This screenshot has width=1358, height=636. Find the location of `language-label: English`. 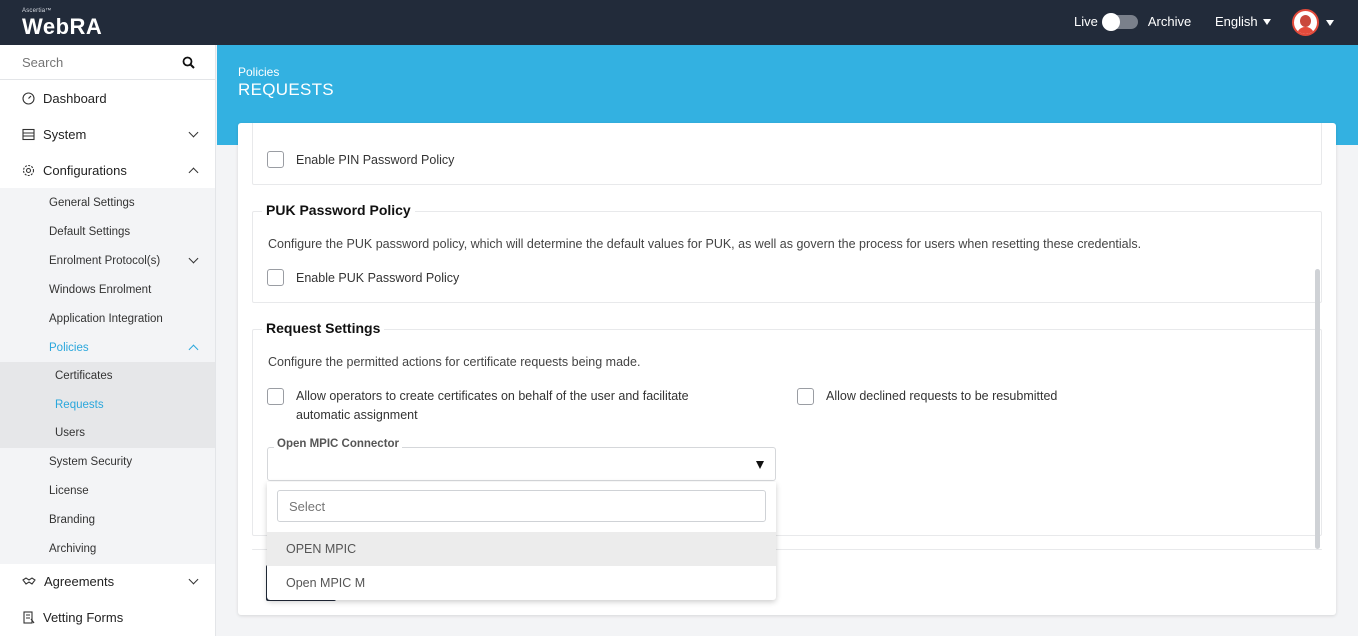

language-label: English is located at coordinates (1236, 21).